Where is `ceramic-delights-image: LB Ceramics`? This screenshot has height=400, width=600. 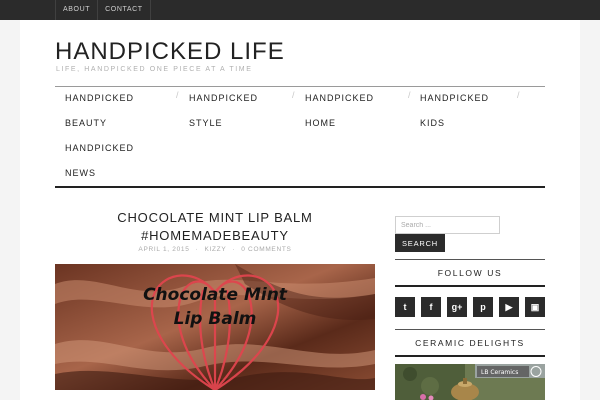
ceramic-delights-image: LB Ceramics is located at coordinates (470, 382).